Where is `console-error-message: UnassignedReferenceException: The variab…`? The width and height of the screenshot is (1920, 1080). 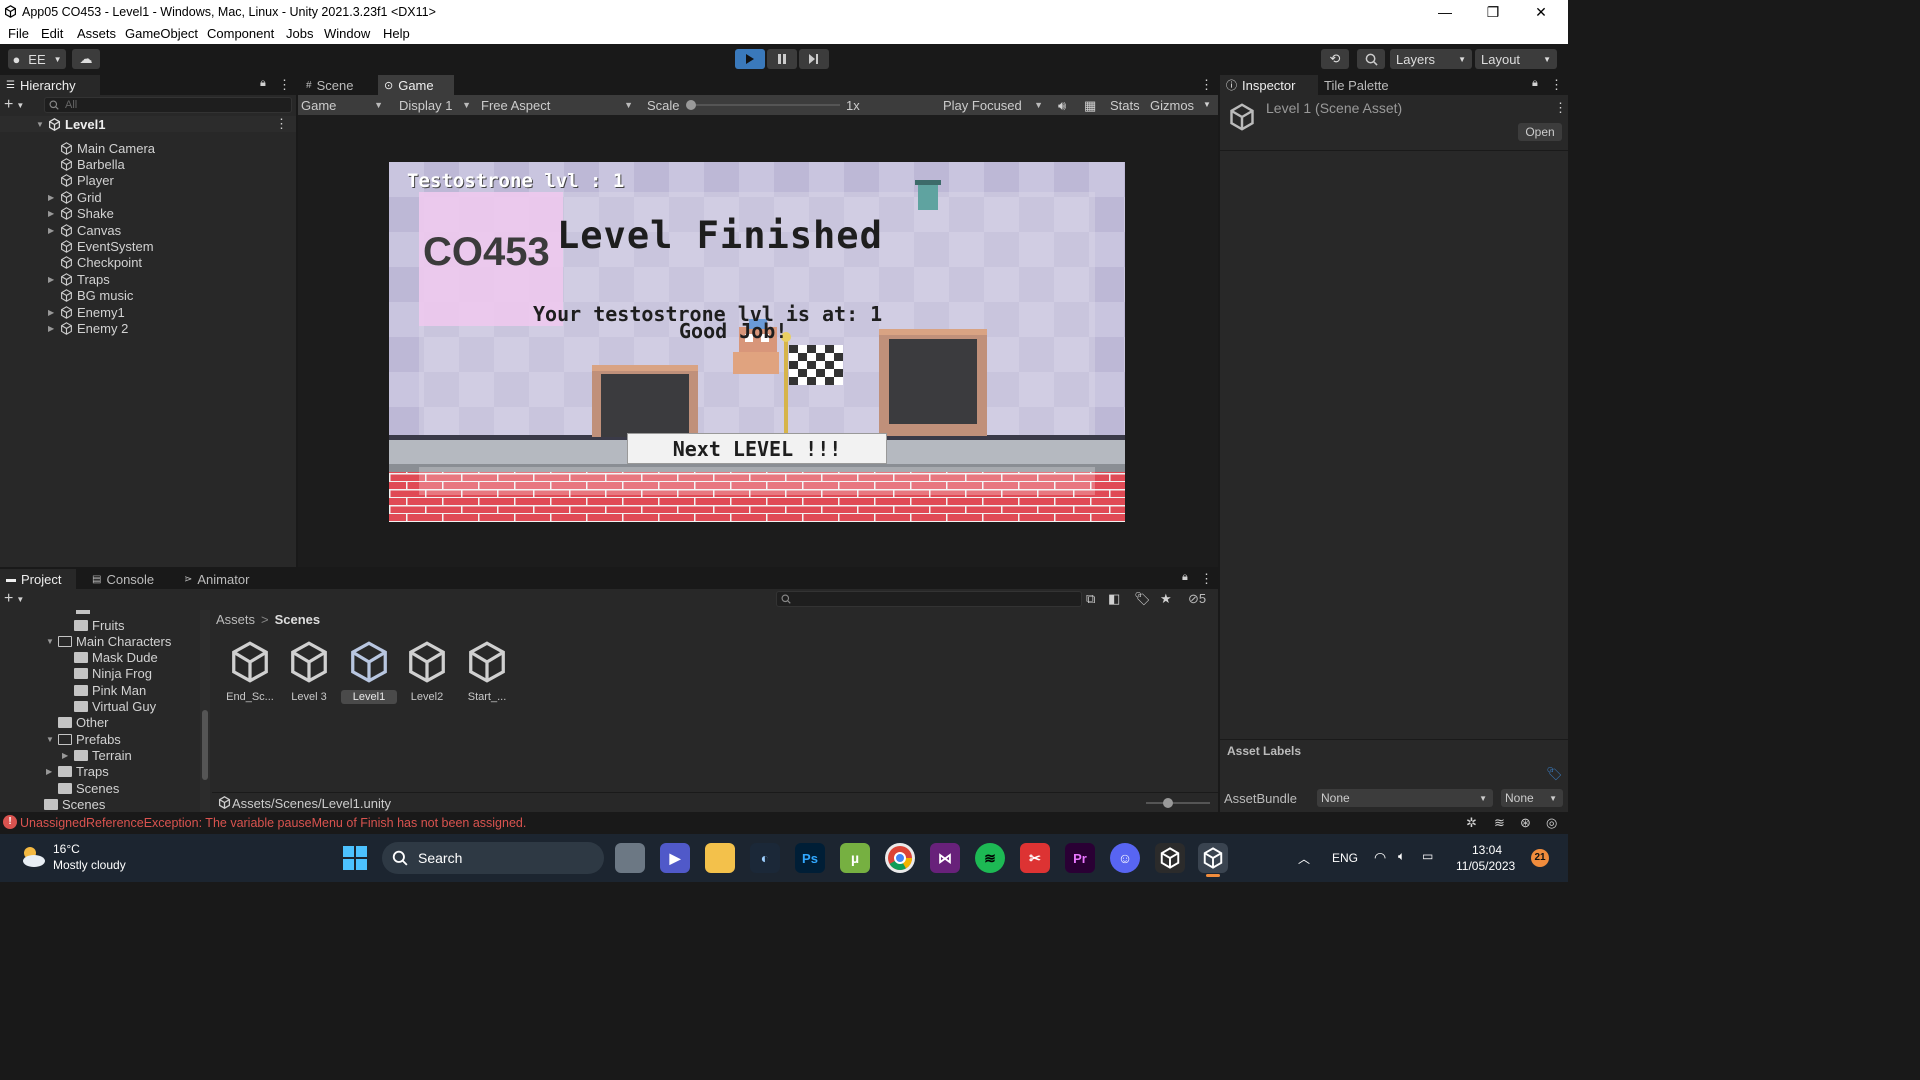 console-error-message: UnassignedReferenceException: The variab… is located at coordinates (273, 823).